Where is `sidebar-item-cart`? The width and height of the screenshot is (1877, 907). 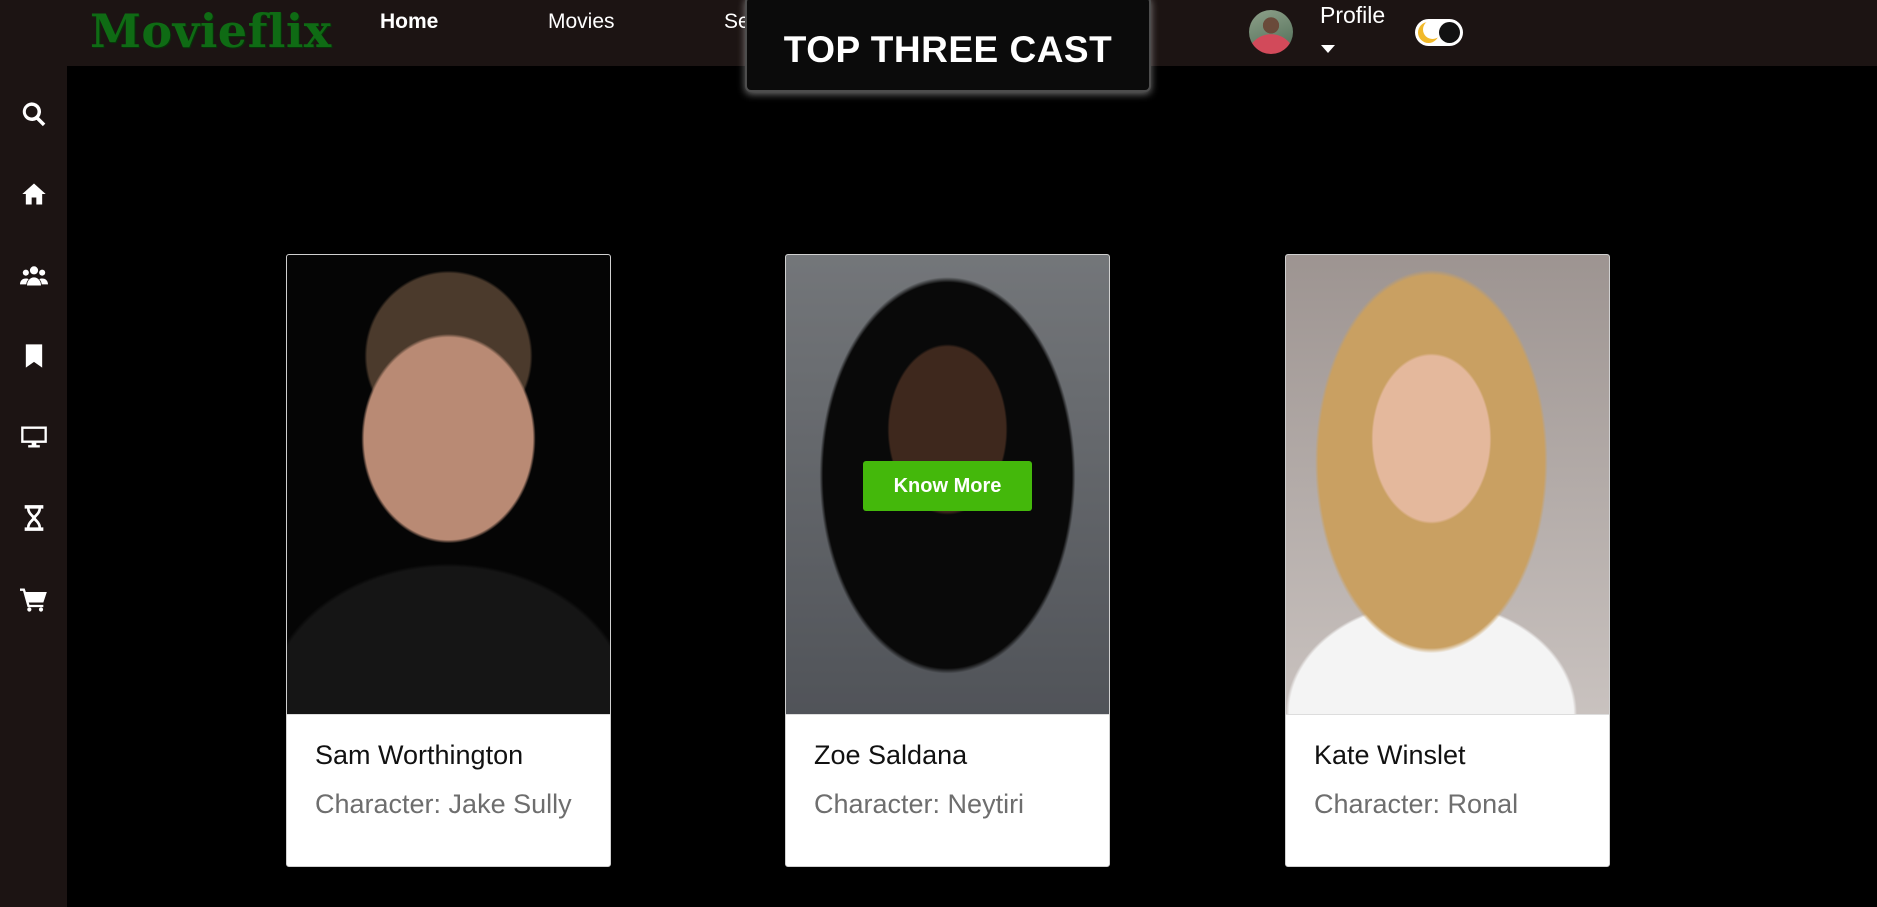 sidebar-item-cart is located at coordinates (33, 599).